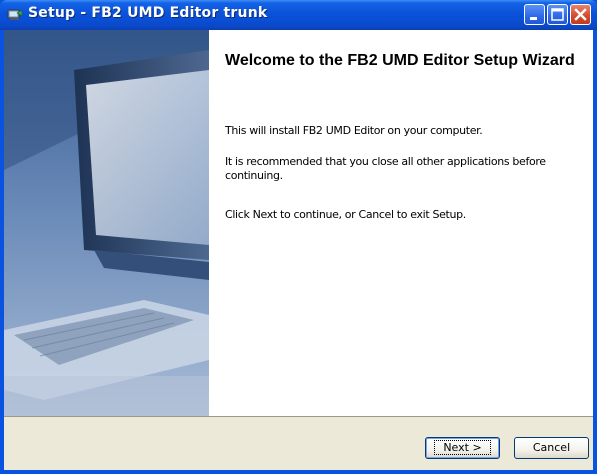 This screenshot has width=597, height=474. Describe the element at coordinates (15, 14) in the screenshot. I see `setup-installer-icon` at that location.